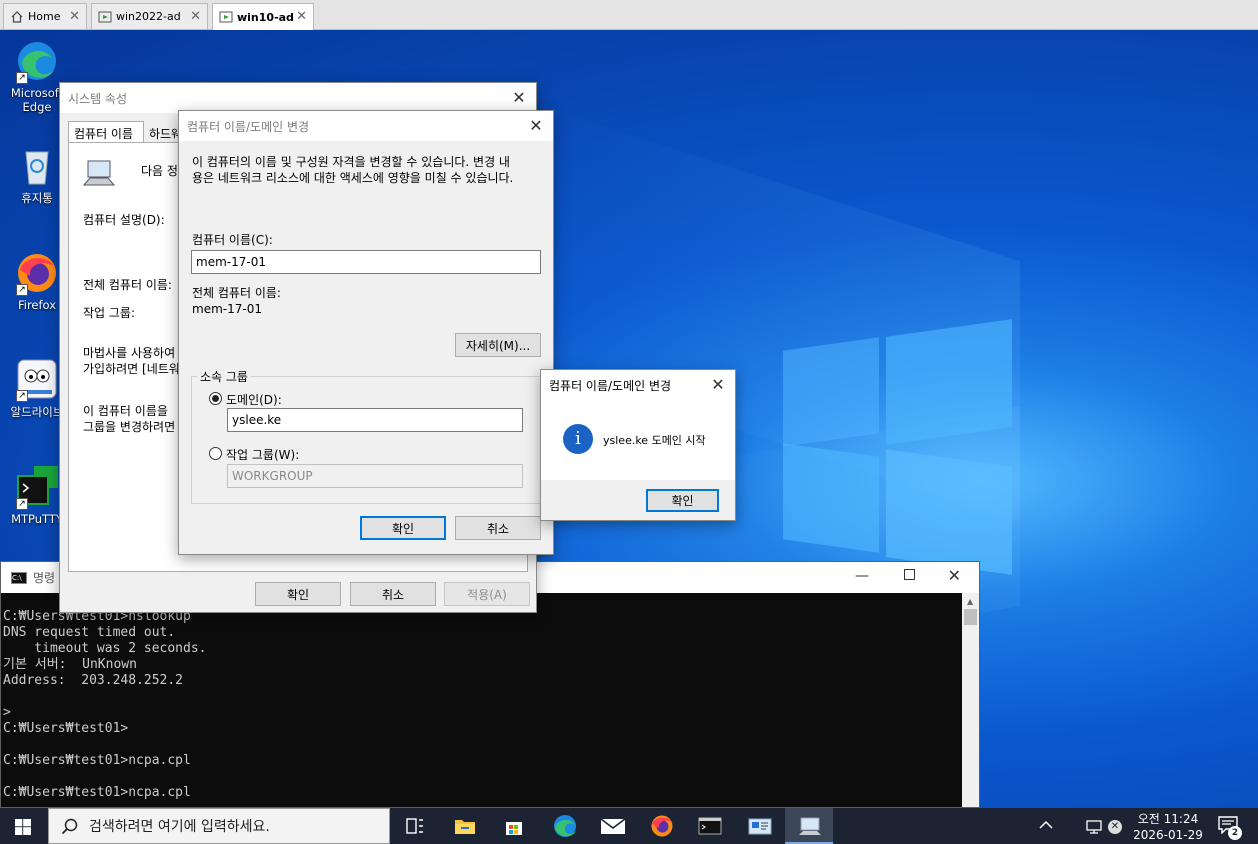 This screenshot has height=844, width=1258. Describe the element at coordinates (109, 313) in the screenshot. I see `workgroup-label: 작업 그룹:` at that location.